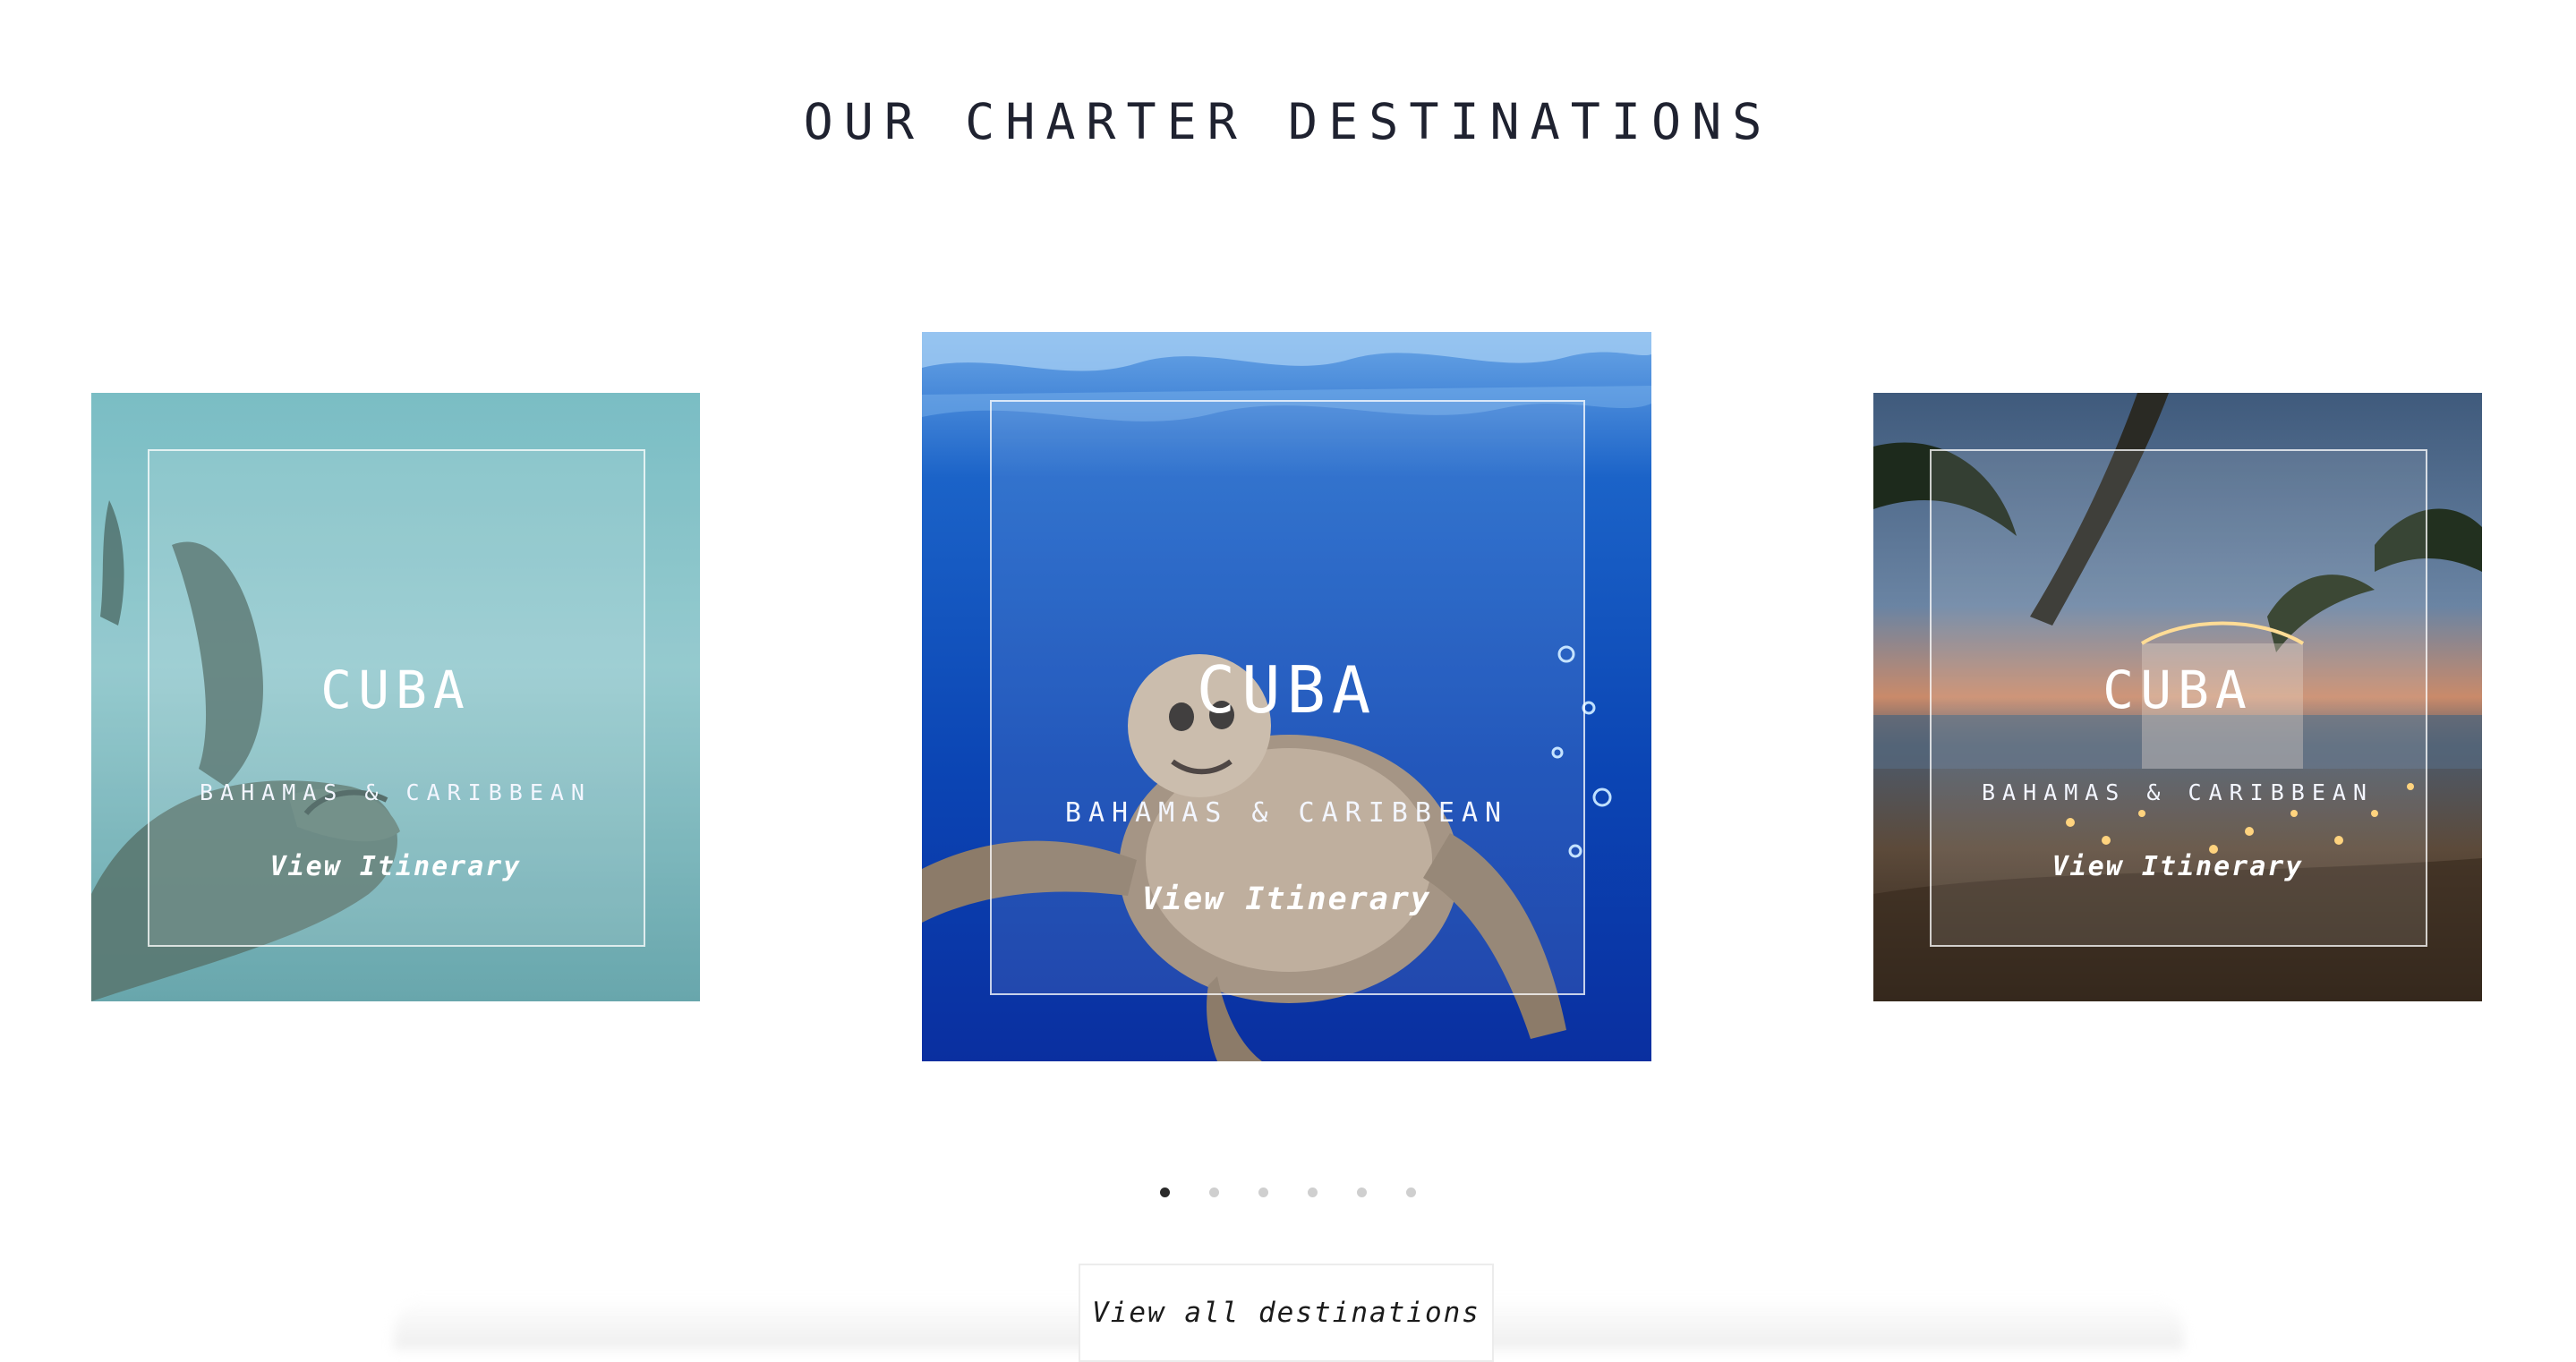  I want to click on destination-card-left: CUBA BAHAMAS & CARIBBEAN View Itinerary, so click(395, 697).